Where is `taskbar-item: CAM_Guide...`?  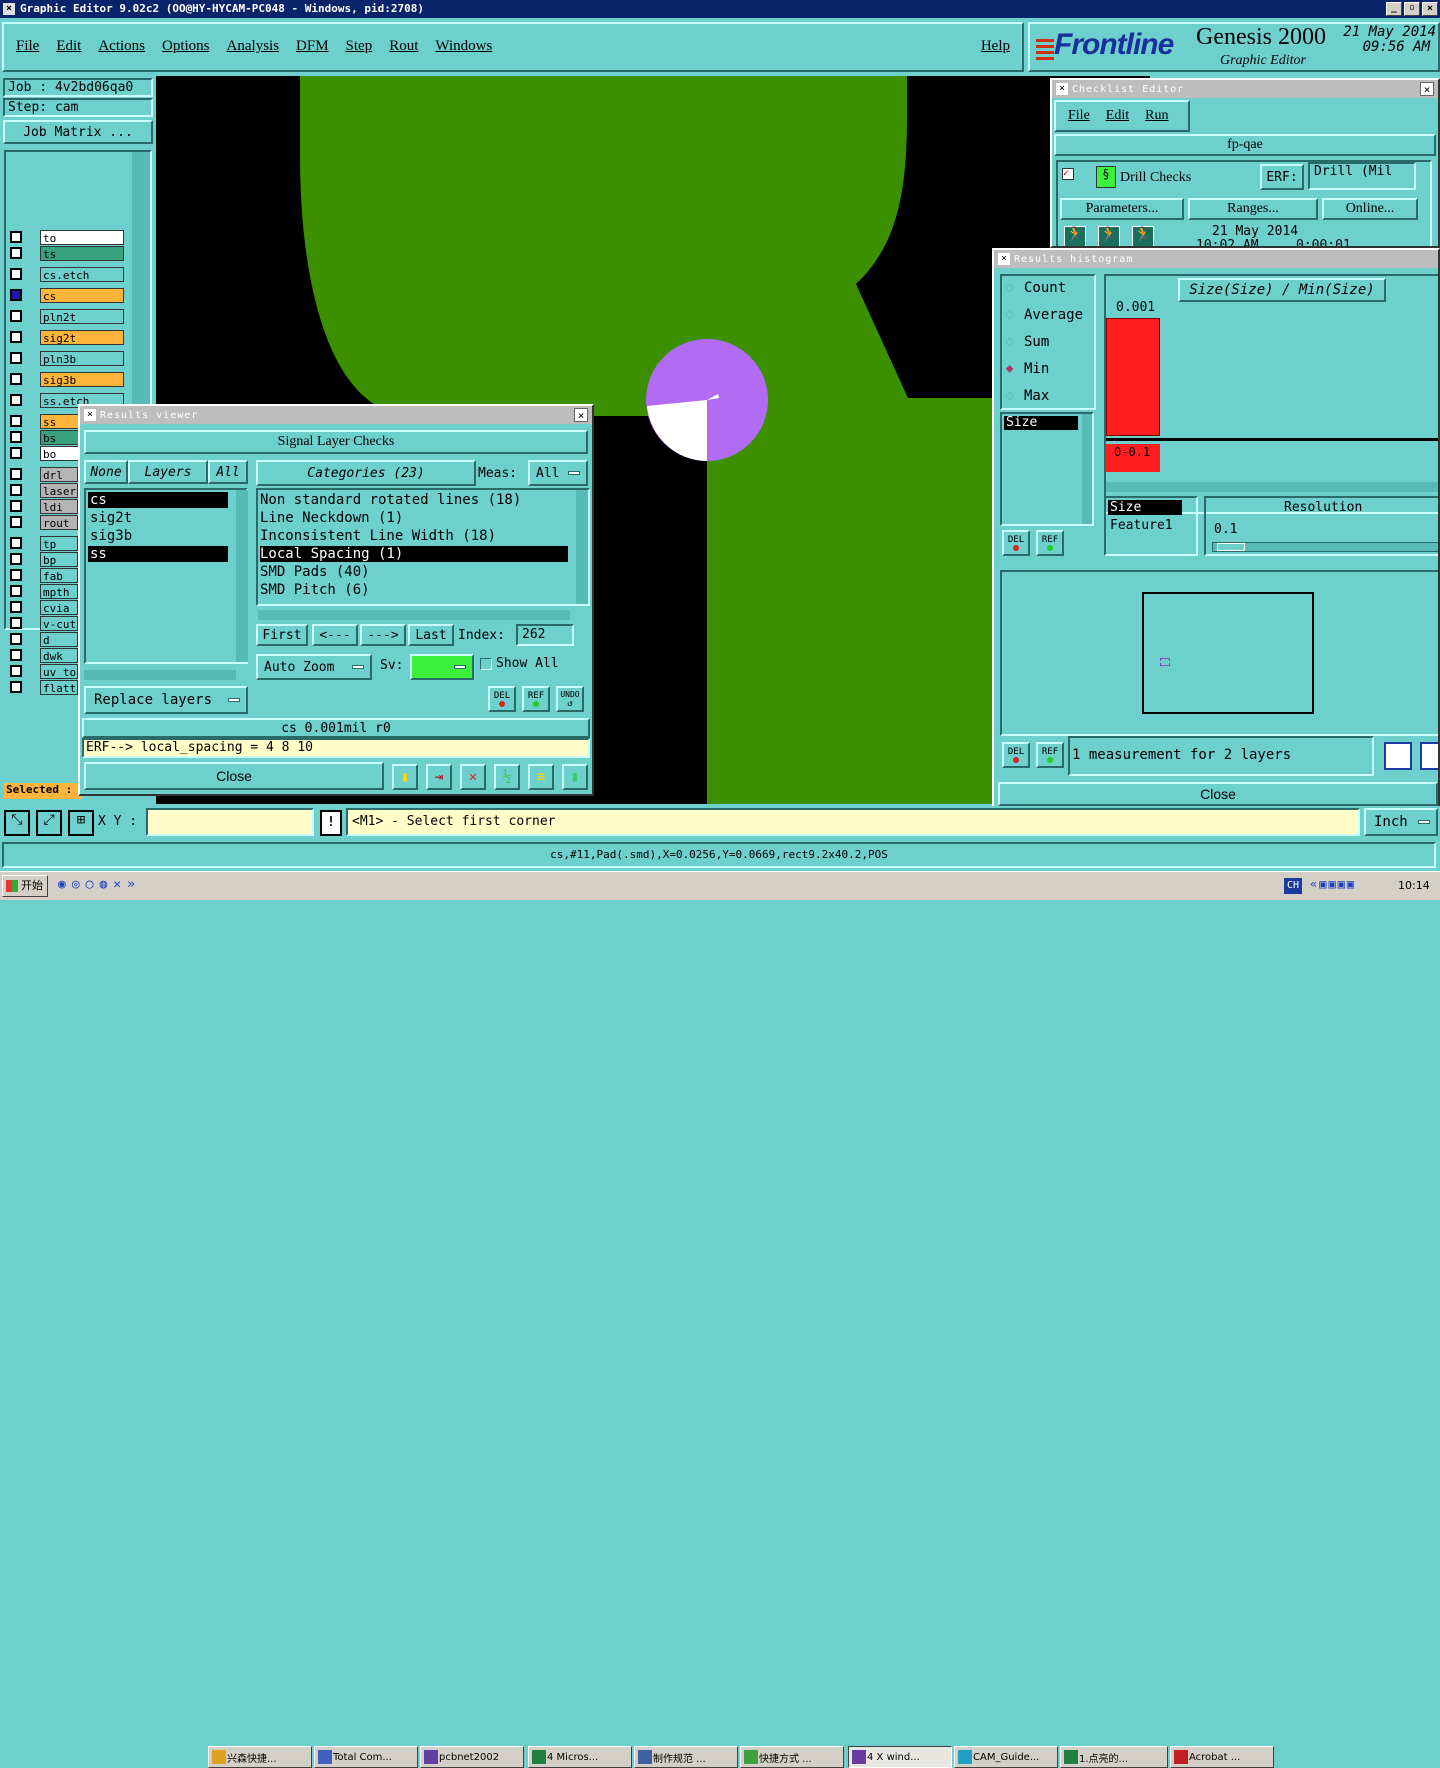
taskbar-item: CAM_Guide... is located at coordinates (1006, 1757).